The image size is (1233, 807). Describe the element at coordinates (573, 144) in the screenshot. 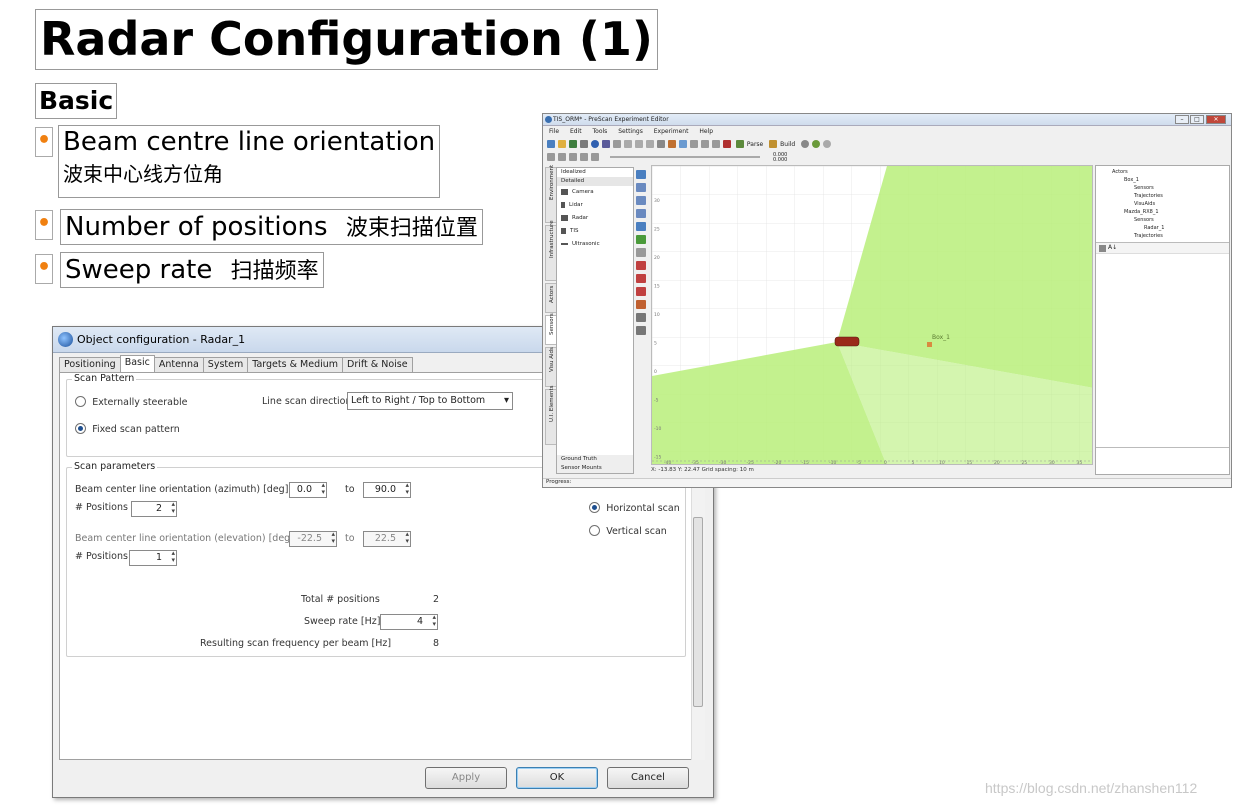

I see `save-icon` at that location.